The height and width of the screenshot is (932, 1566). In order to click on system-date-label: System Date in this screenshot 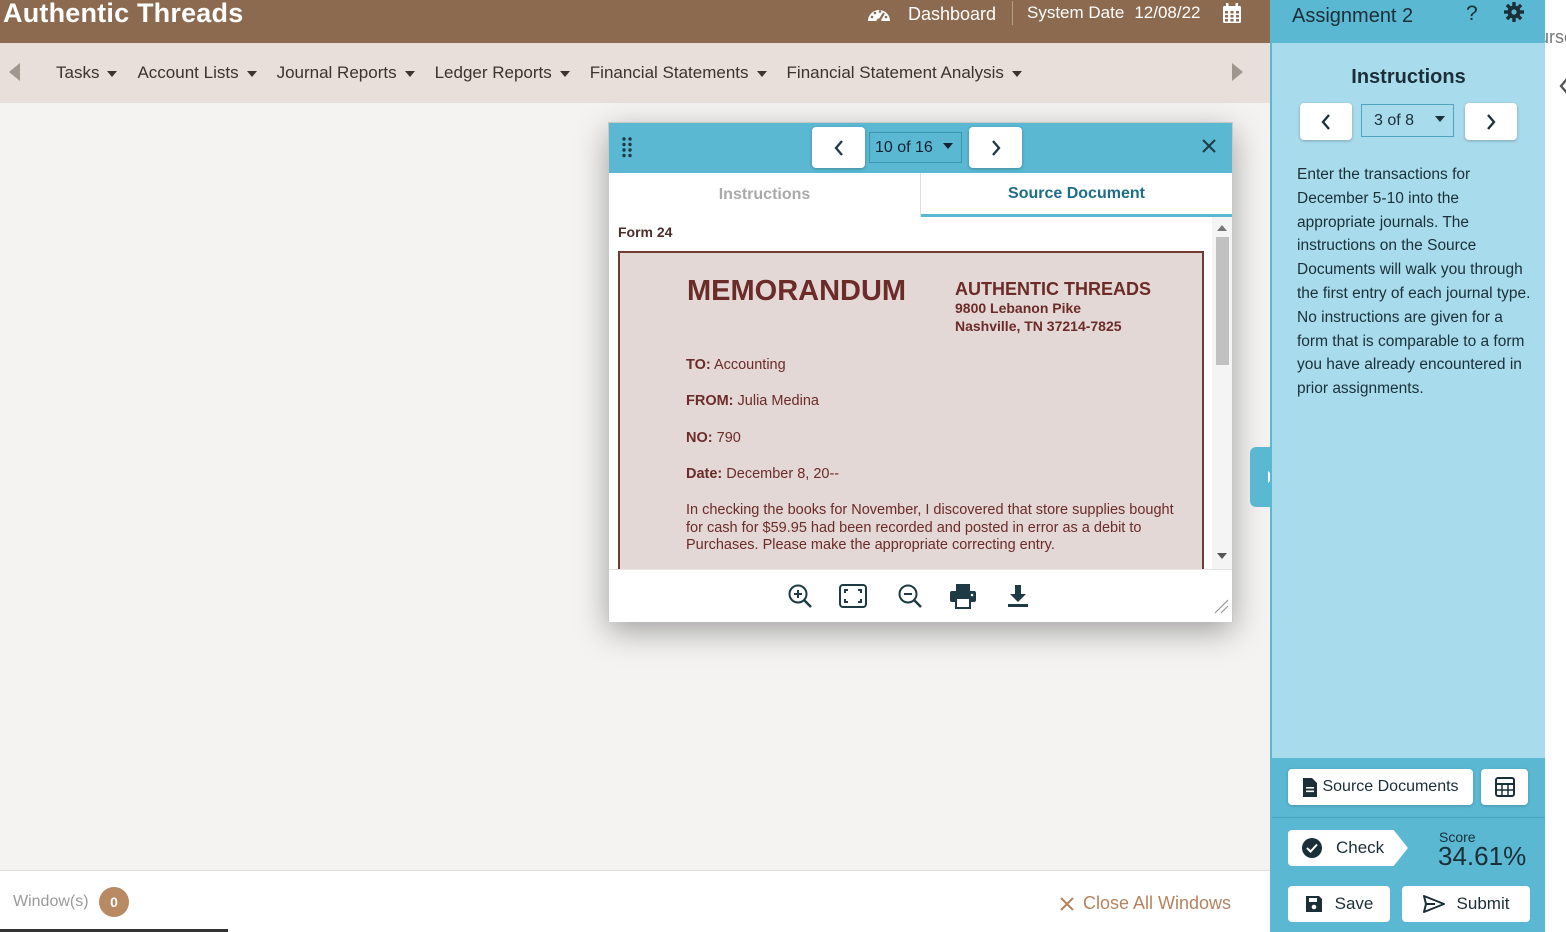, I will do `click(1076, 12)`.